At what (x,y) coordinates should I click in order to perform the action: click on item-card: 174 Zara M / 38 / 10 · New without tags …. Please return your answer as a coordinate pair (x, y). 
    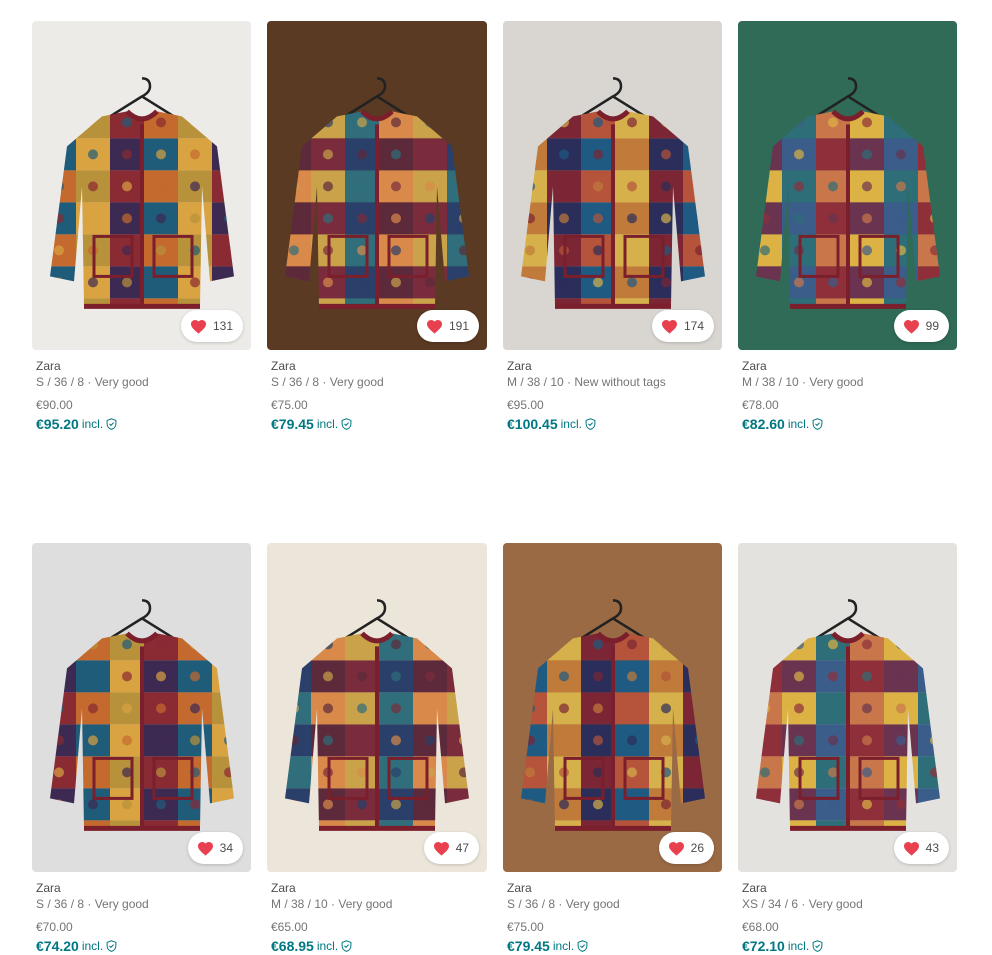
    Looking at the image, I should click on (612, 227).